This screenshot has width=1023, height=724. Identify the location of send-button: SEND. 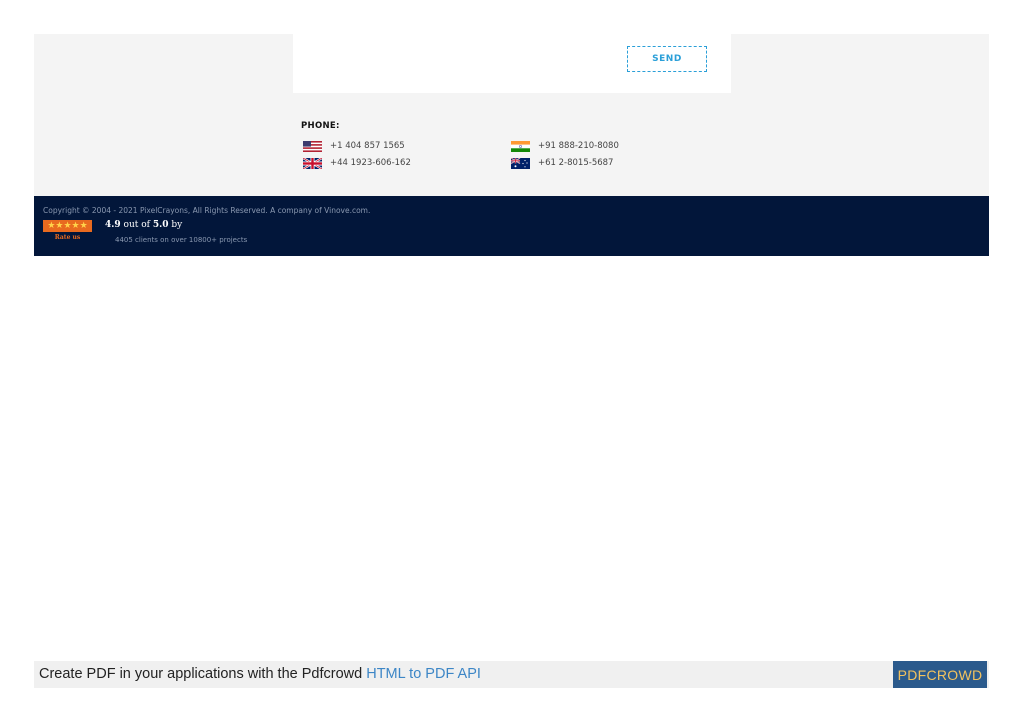
(667, 59).